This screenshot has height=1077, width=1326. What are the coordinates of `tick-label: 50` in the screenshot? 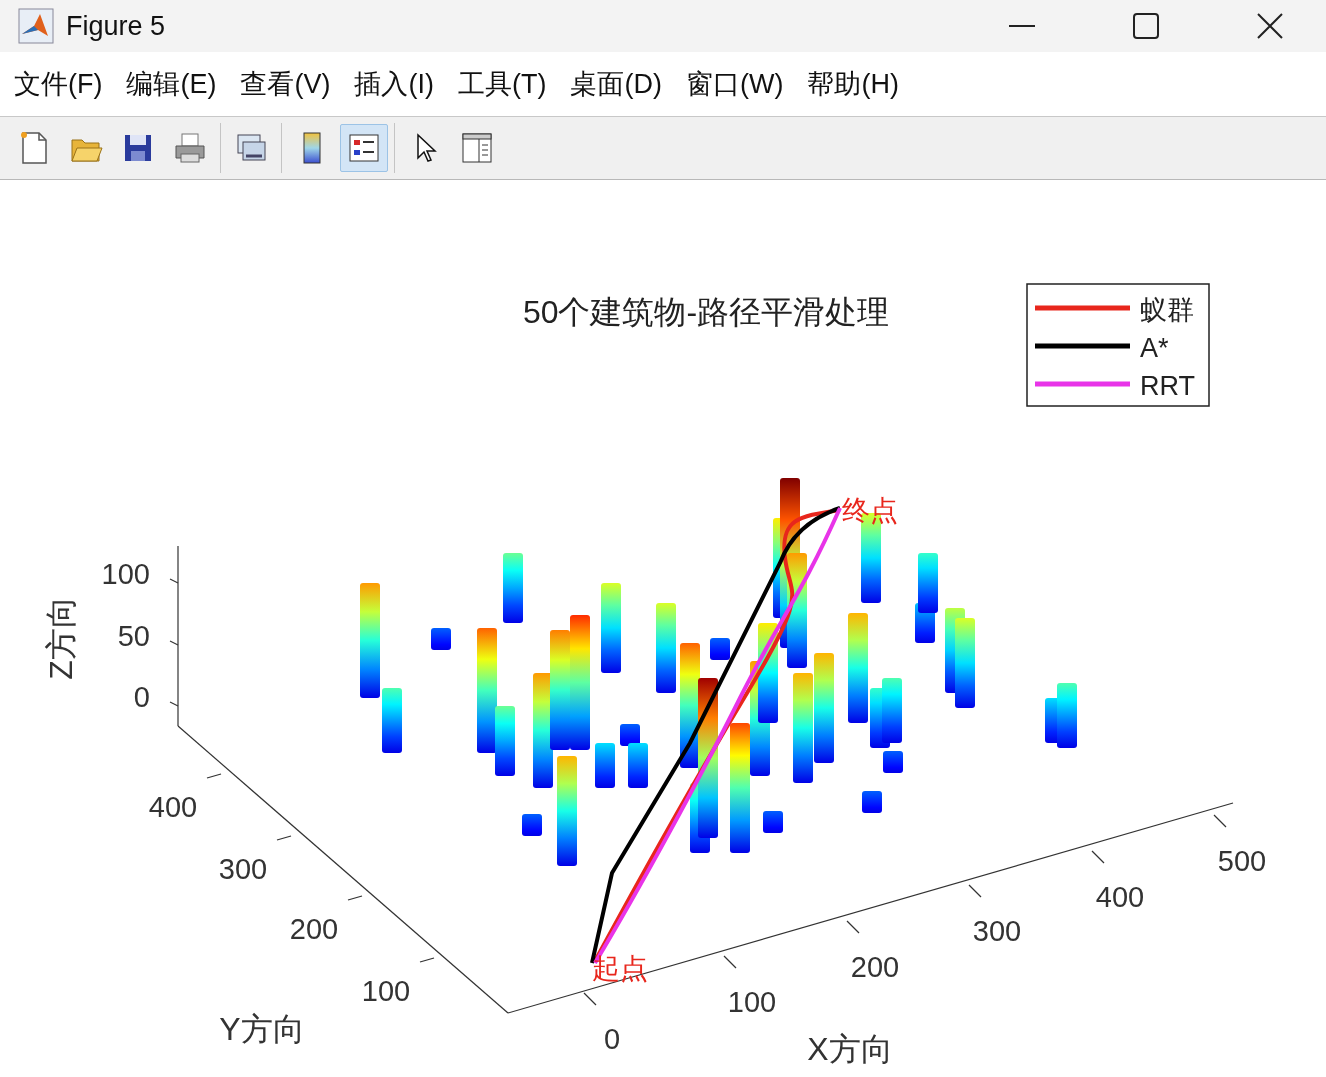 It's located at (133, 636).